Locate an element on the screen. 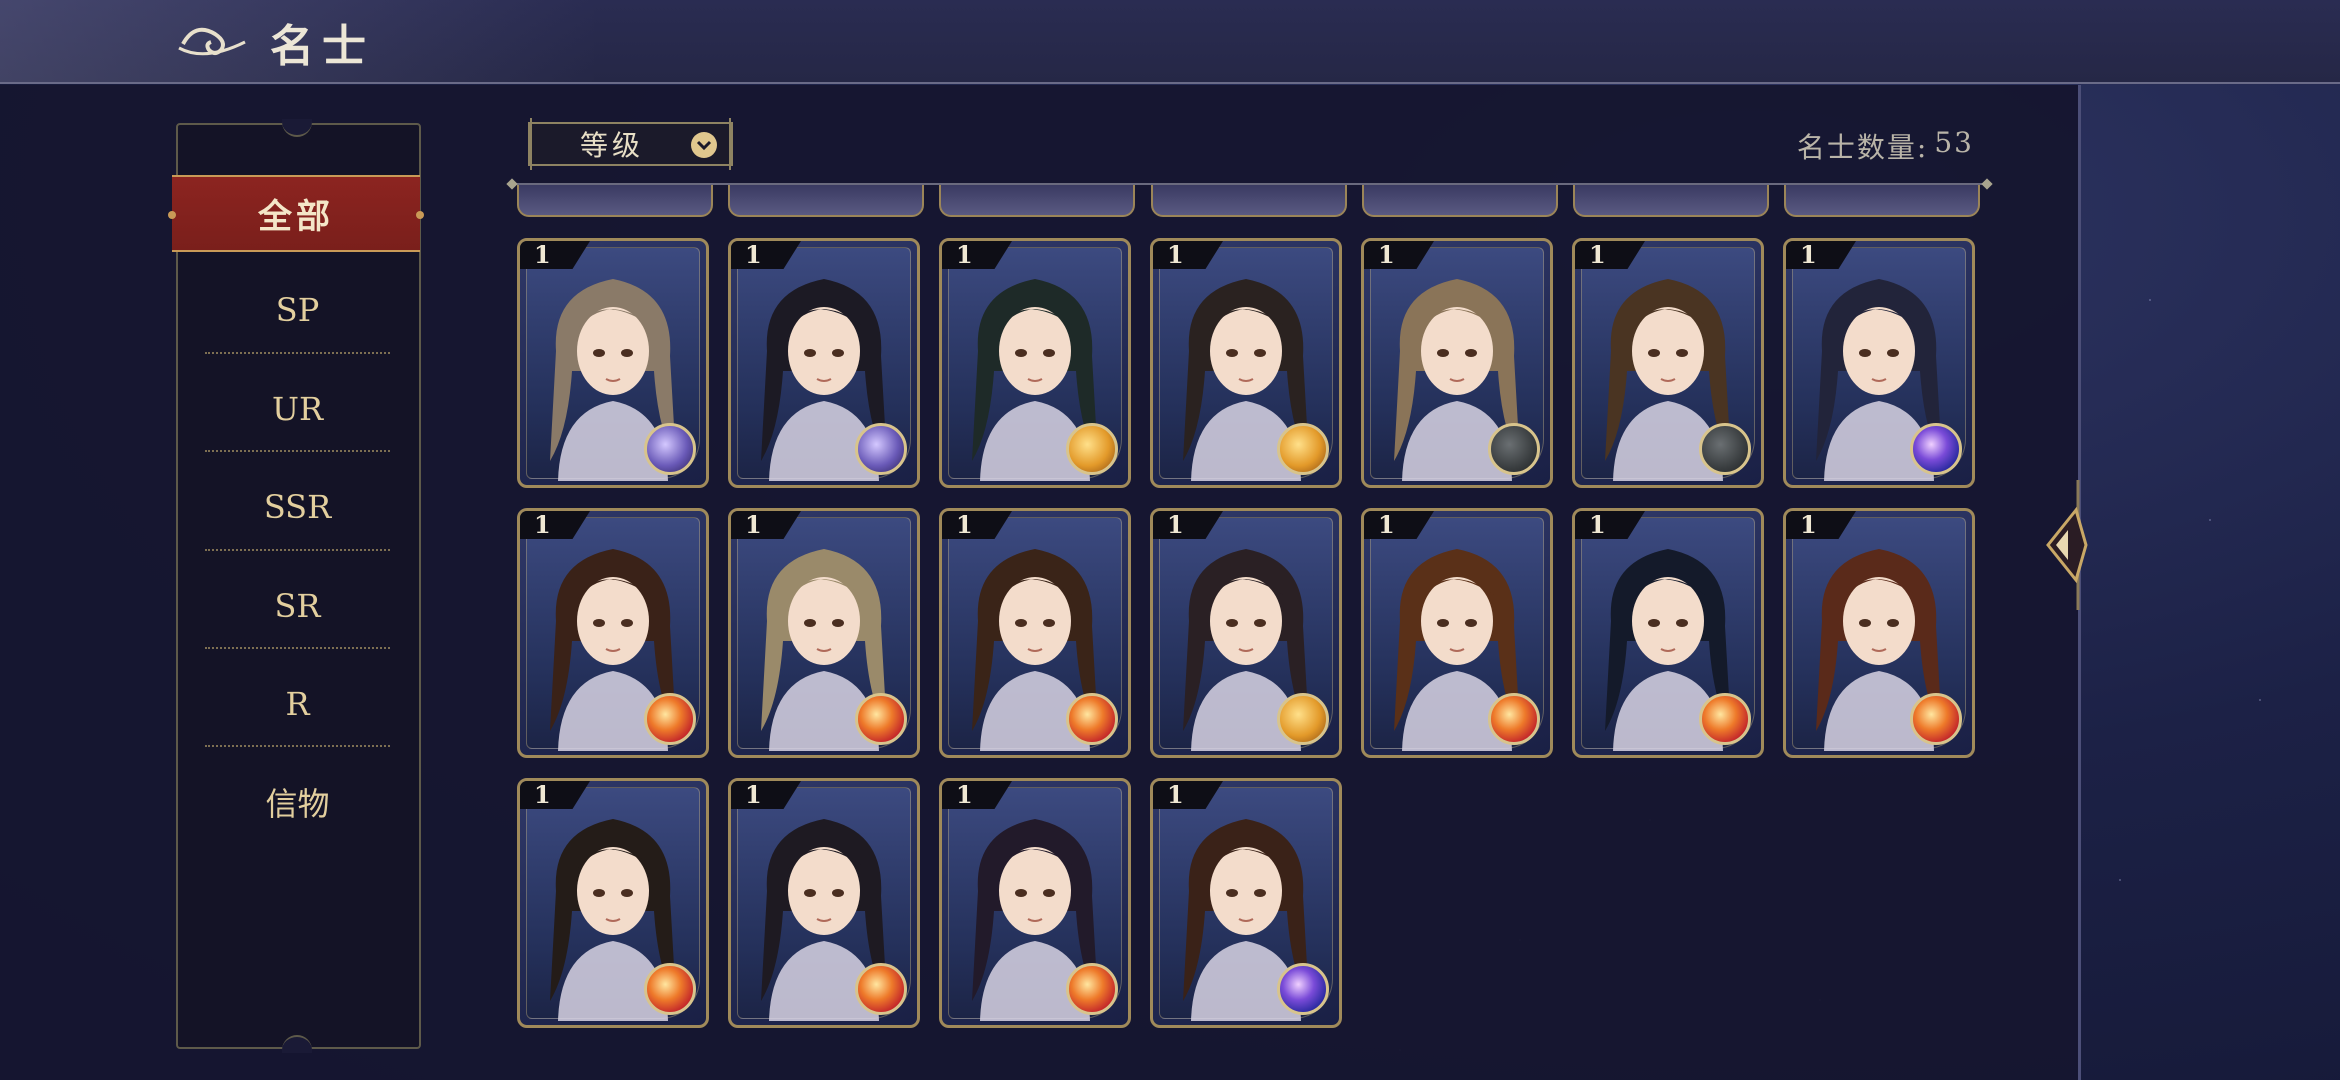 Image resolution: width=2340 pixels, height=1080 pixels. tab-token: 信物 is located at coordinates (297, 802).